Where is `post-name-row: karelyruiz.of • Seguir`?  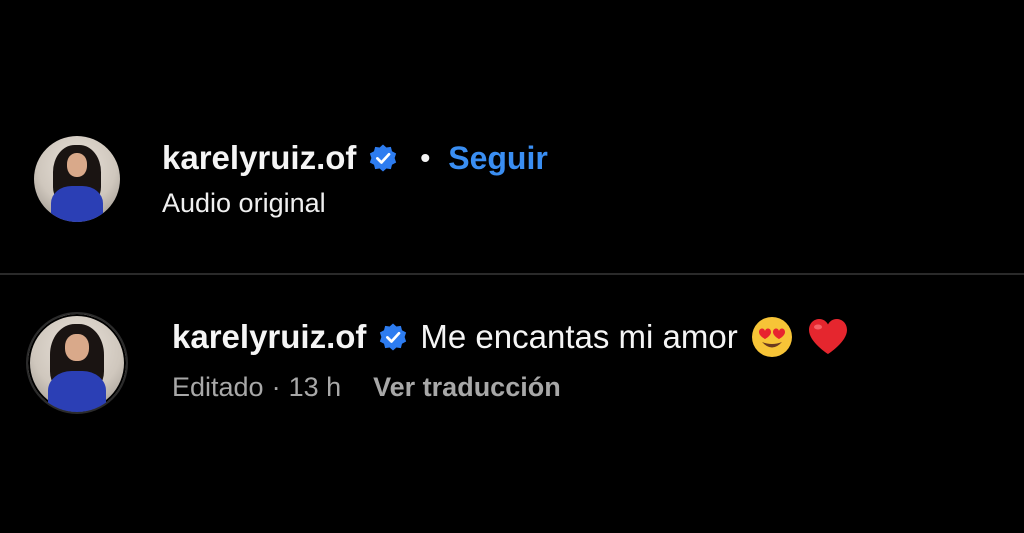 post-name-row: karelyruiz.of • Seguir is located at coordinates (355, 158).